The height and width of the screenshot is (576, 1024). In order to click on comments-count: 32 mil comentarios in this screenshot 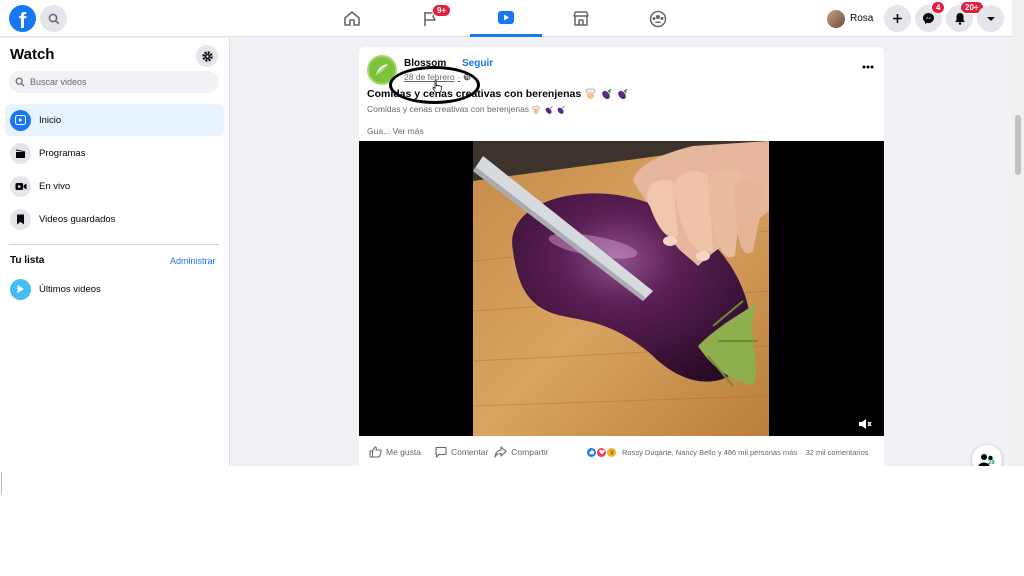, I will do `click(837, 452)`.